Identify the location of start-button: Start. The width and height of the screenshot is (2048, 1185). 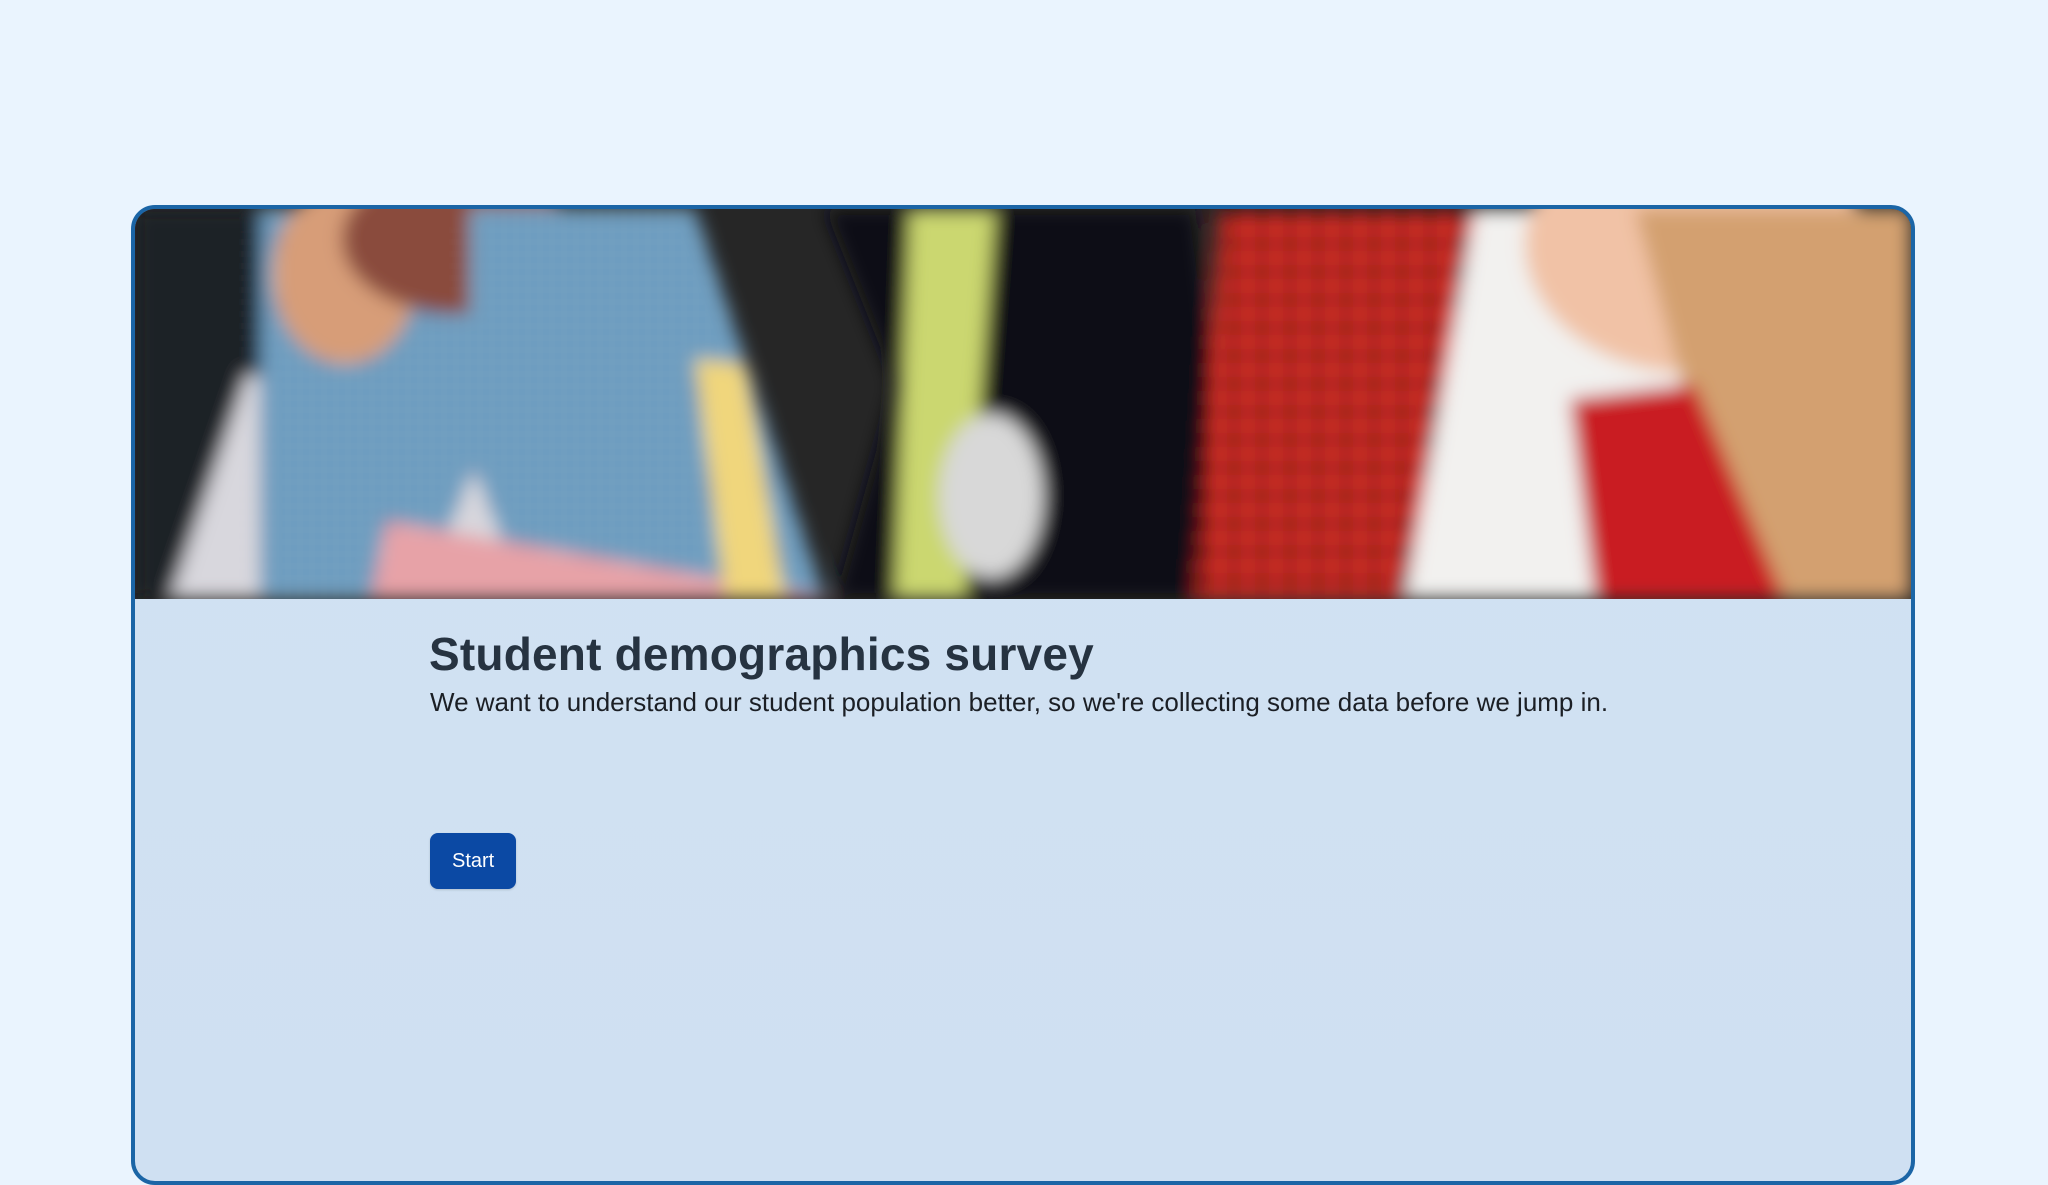
(473, 861).